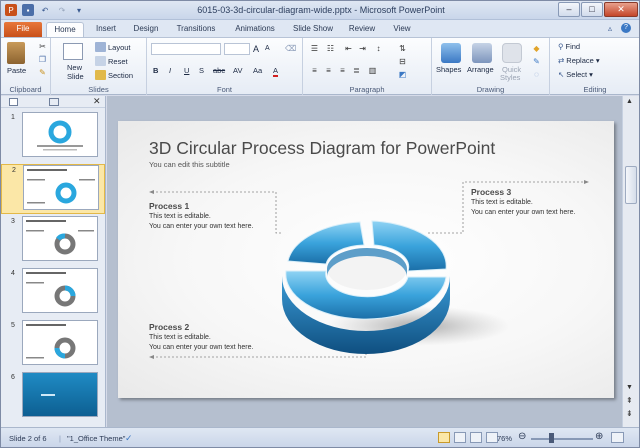 The width and height of the screenshot is (640, 448). What do you see at coordinates (53, 241) in the screenshot?
I see `slide-thumbnail-3: 3` at bounding box center [53, 241].